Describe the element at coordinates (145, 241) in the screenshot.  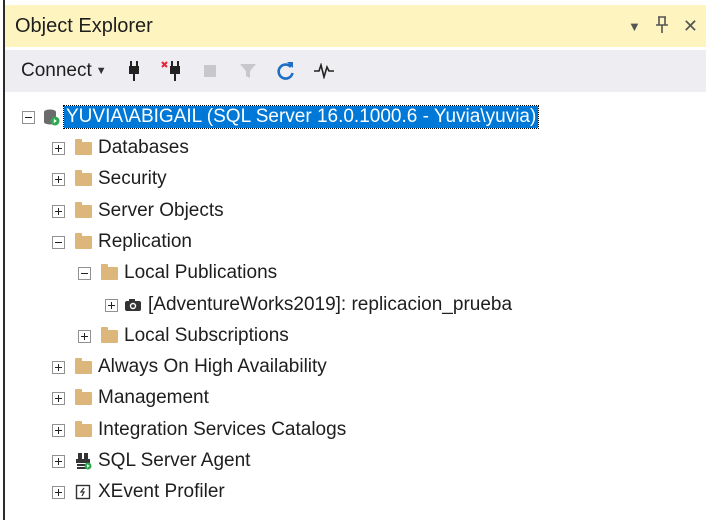
I see `replication-label: Replication` at that location.